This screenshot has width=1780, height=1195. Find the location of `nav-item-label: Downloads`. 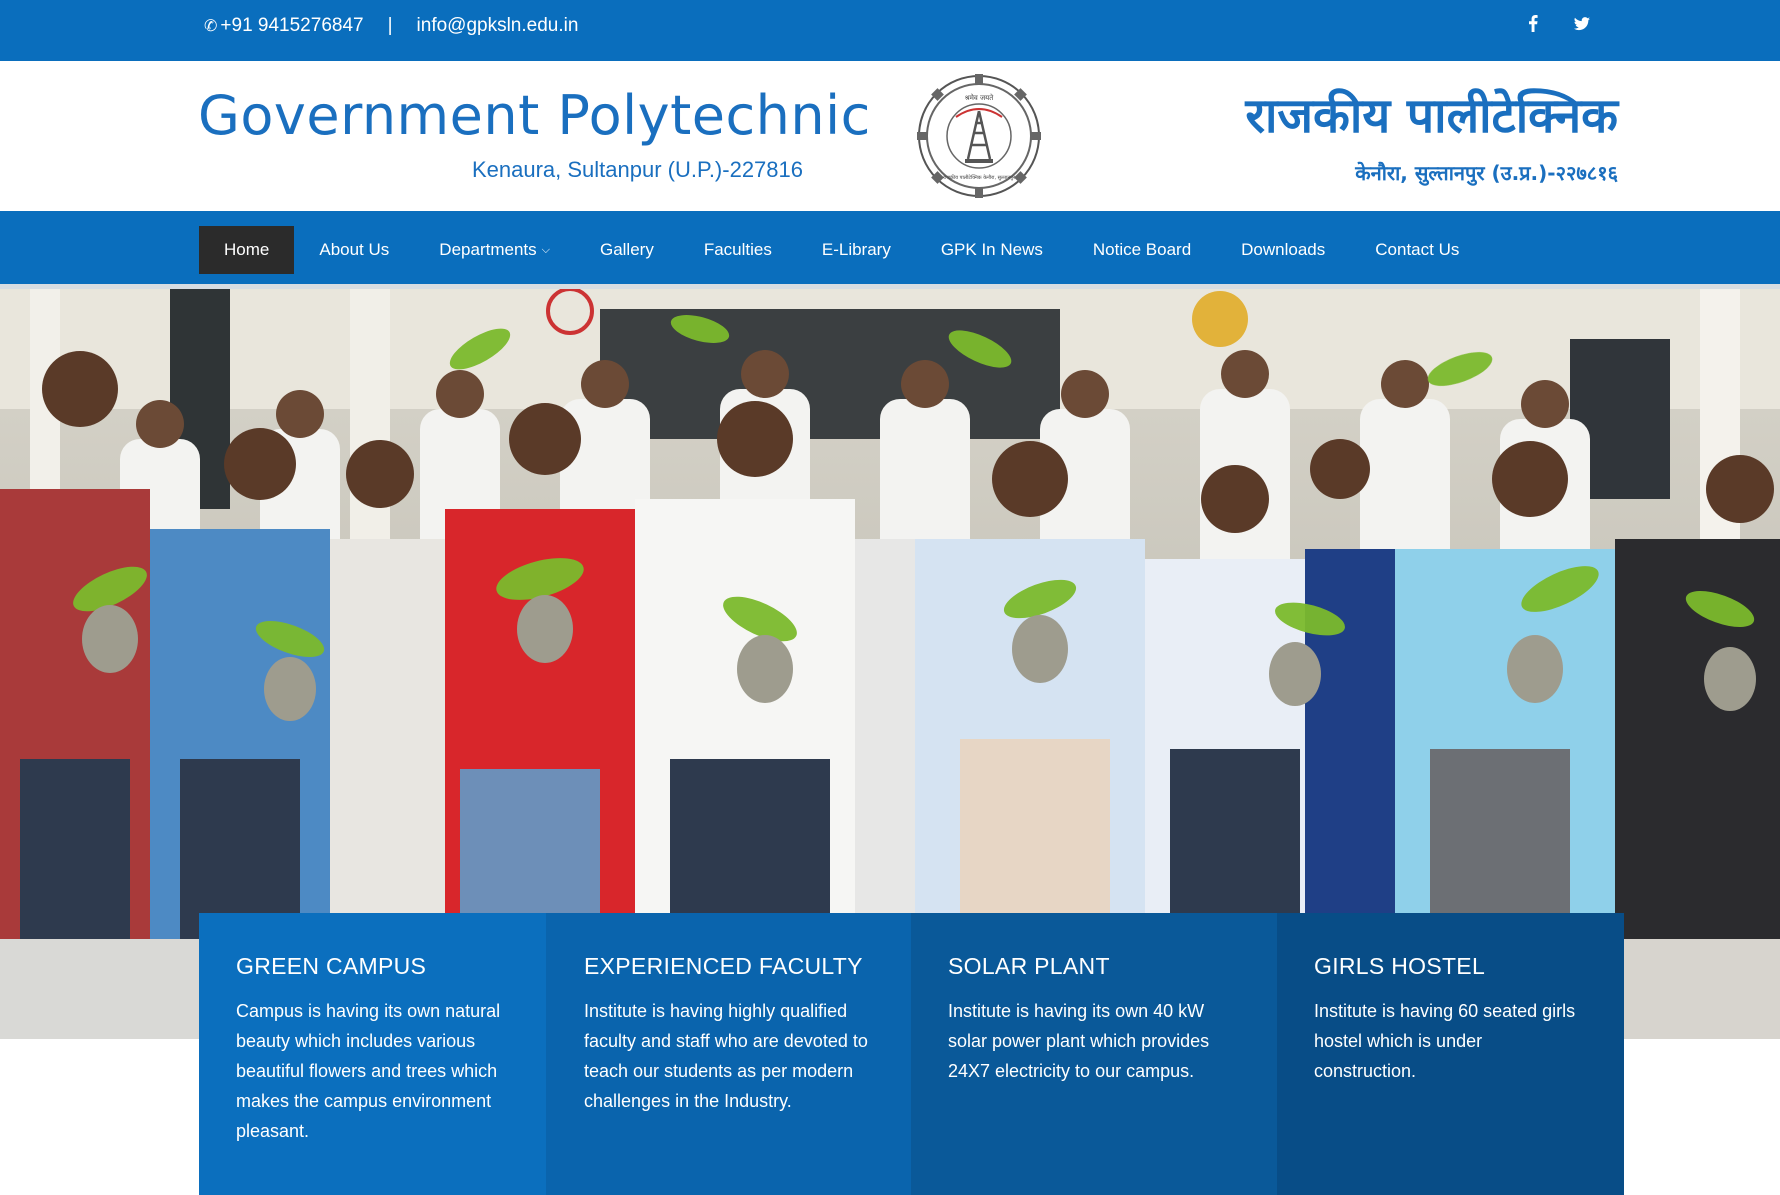

nav-item-label: Downloads is located at coordinates (1283, 249).